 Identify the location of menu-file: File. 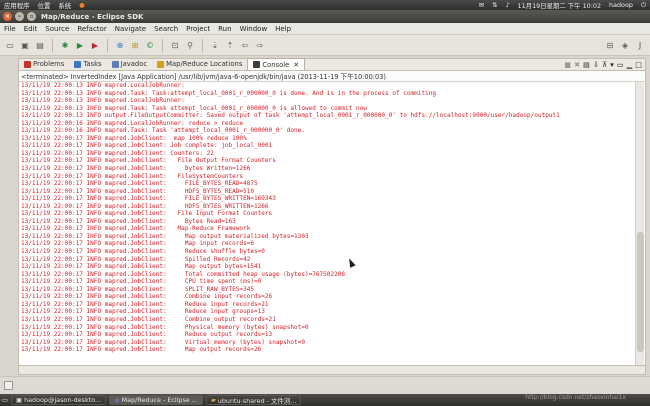
(10, 29).